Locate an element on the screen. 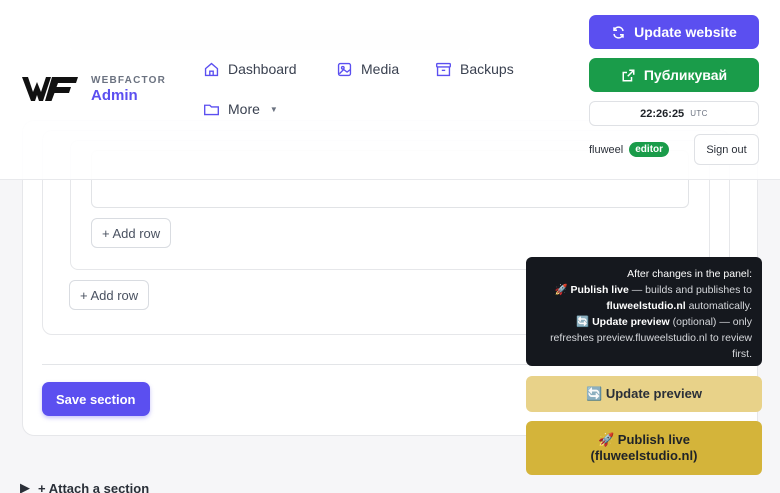 This screenshot has width=780, height=493. publish-live-button: 🚀 Publish live (fluweelstudio.nl) is located at coordinates (644, 448).